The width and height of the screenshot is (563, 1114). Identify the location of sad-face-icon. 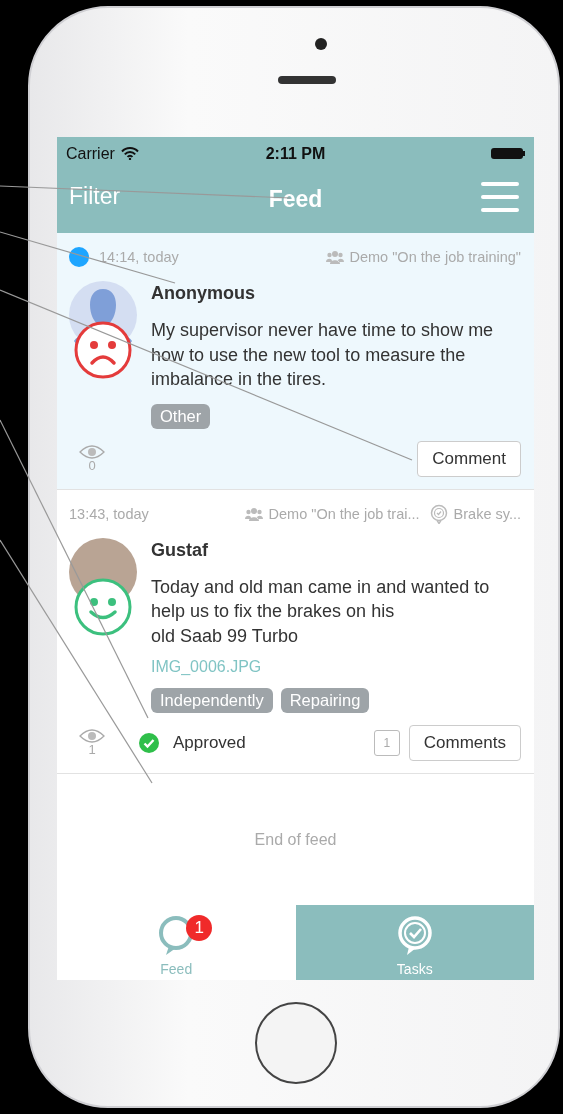
(103, 350).